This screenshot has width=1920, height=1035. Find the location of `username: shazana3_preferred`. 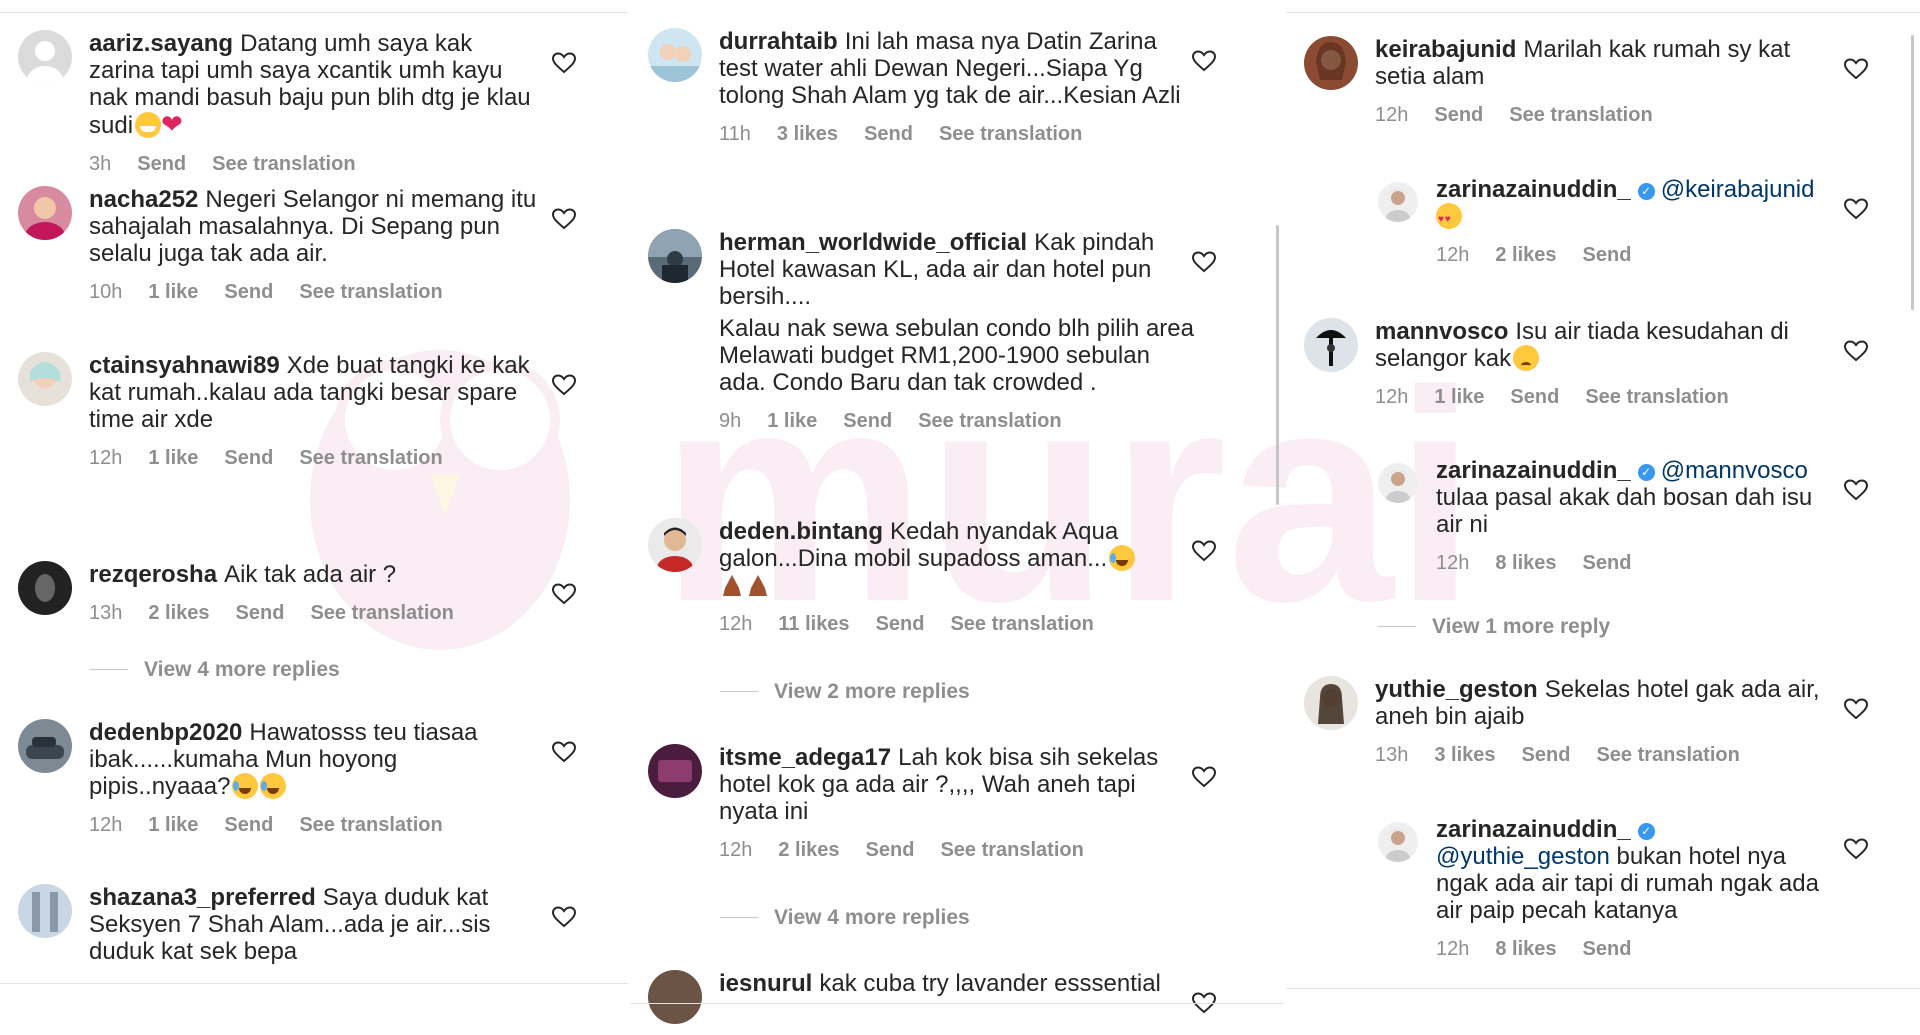

username: shazana3_preferred is located at coordinates (202, 897).